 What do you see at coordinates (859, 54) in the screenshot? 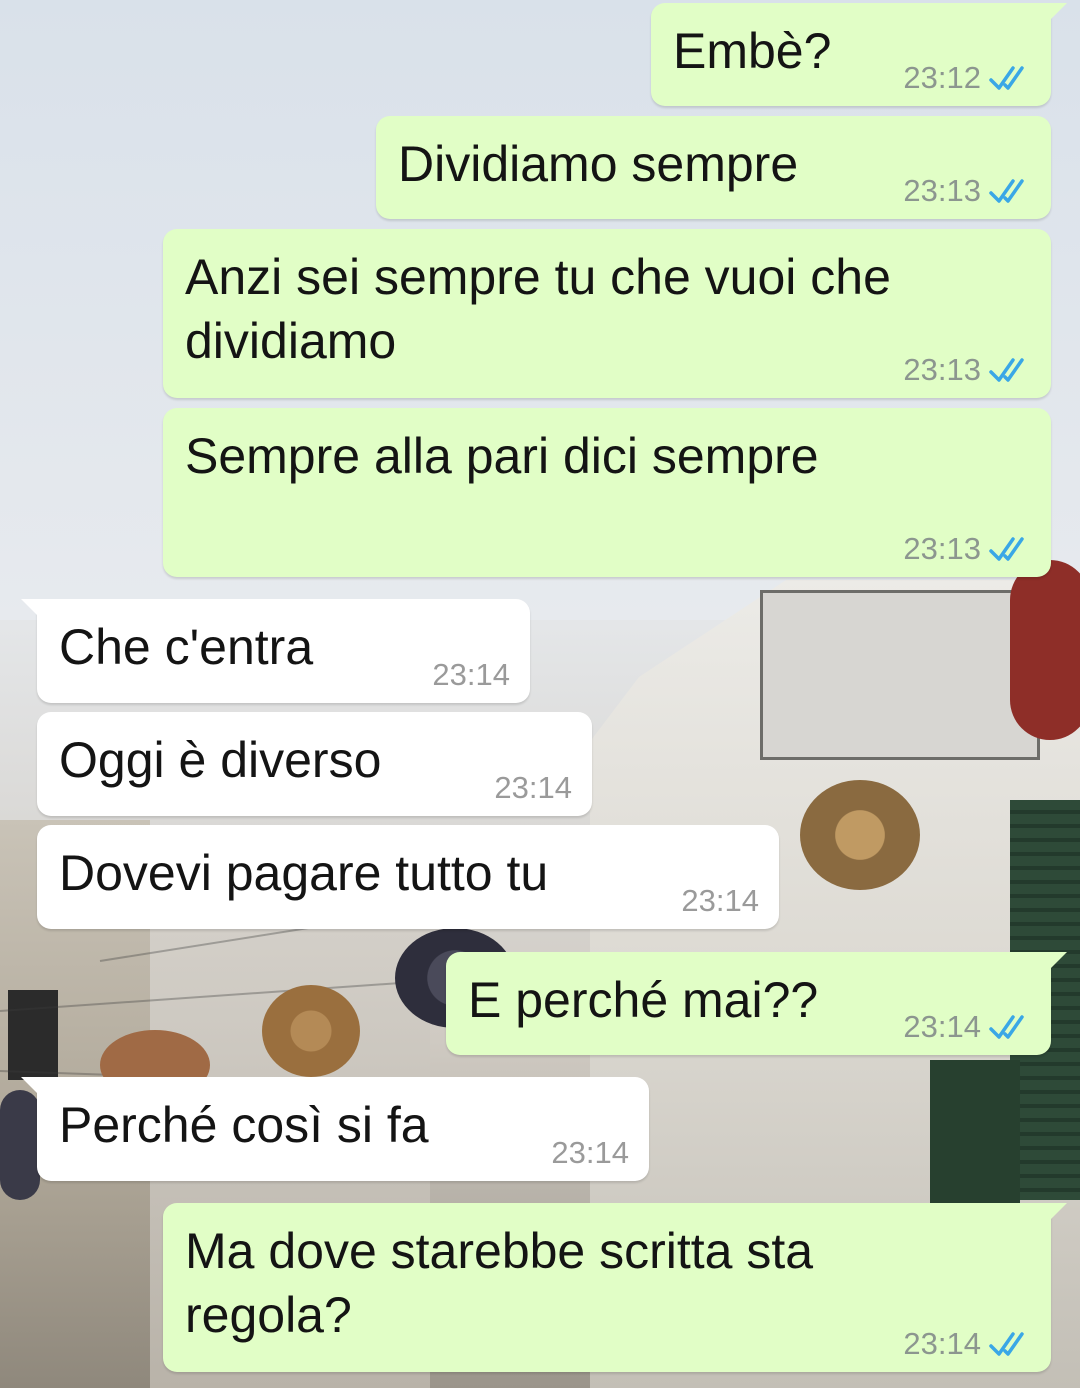
I see `message-bubble-outgoing: Embè? 23:12` at bounding box center [859, 54].